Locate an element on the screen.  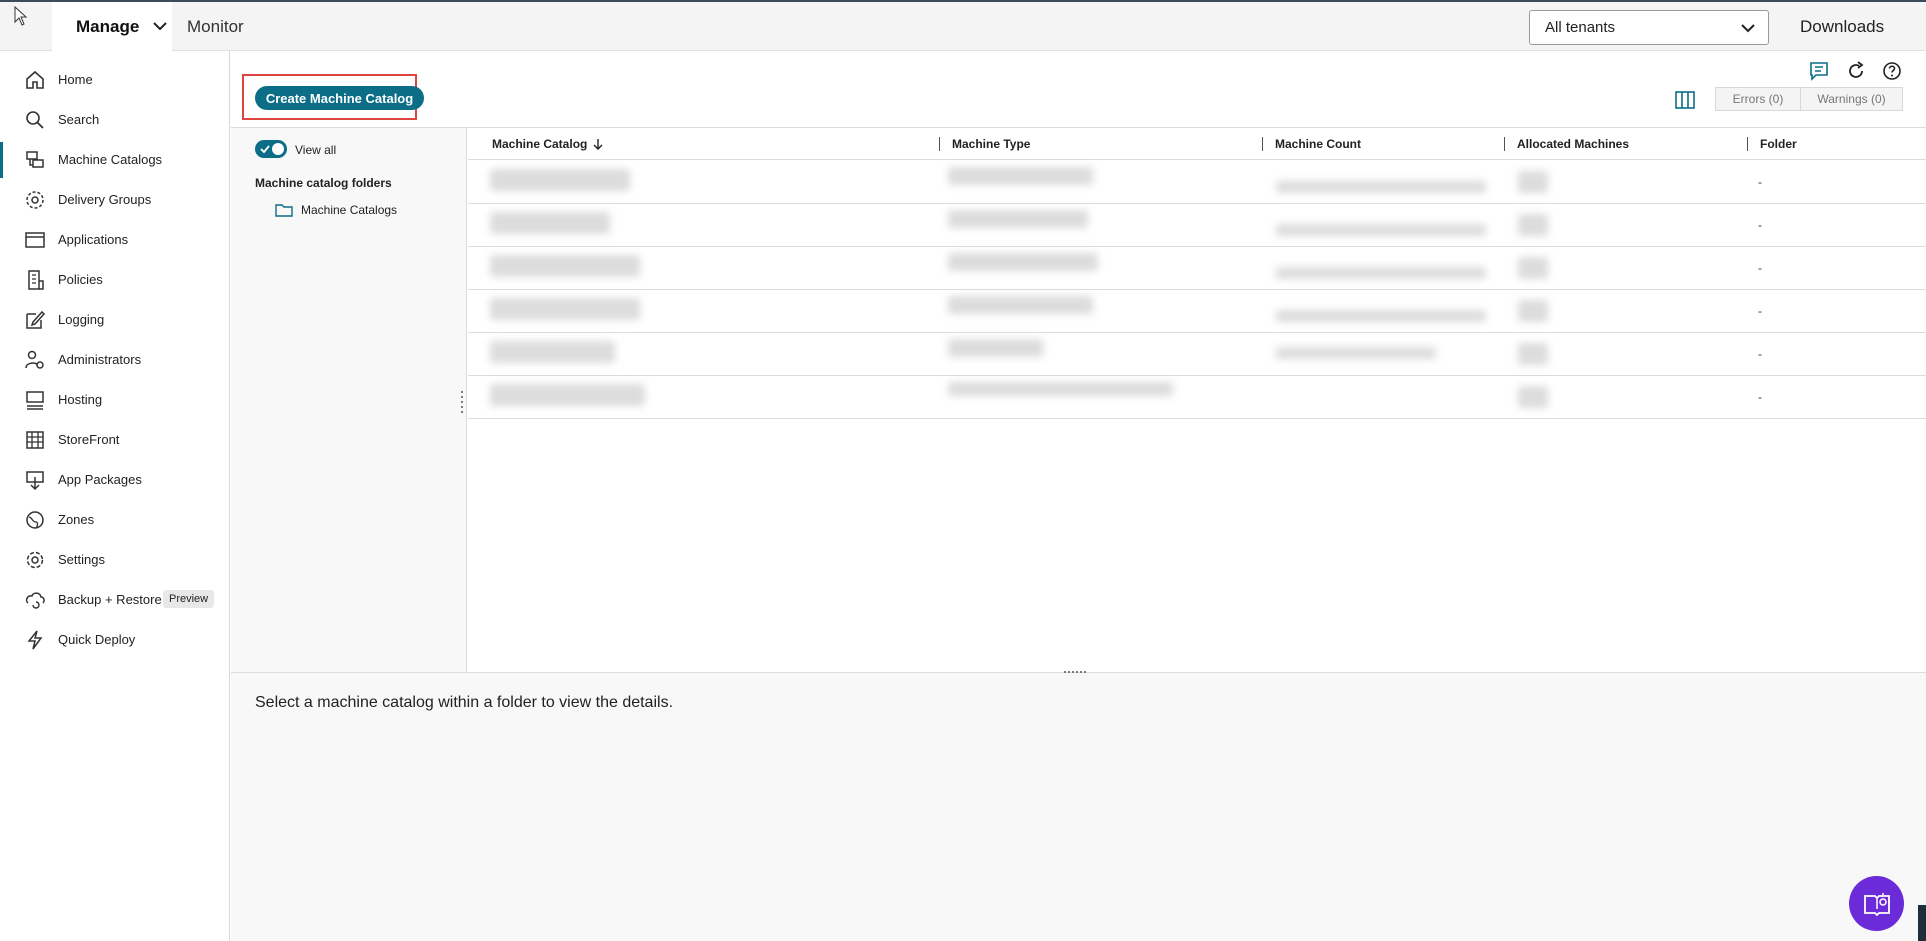
sidebar-item-label: Zones is located at coordinates (76, 519).